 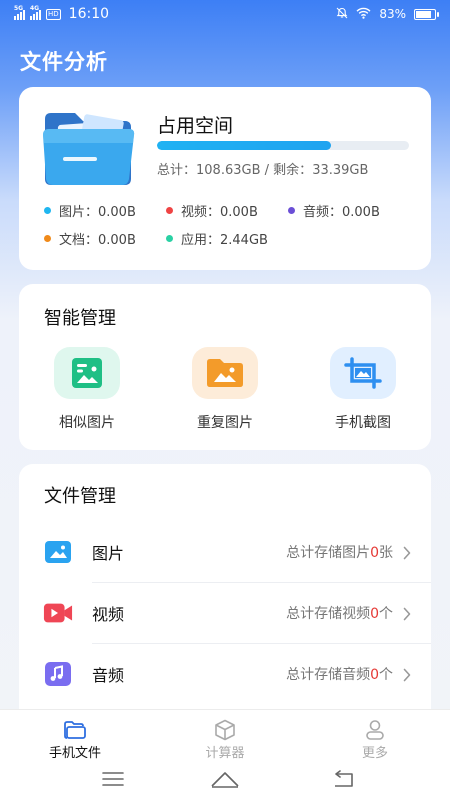 I want to click on music-icon, so click(x=58, y=674).